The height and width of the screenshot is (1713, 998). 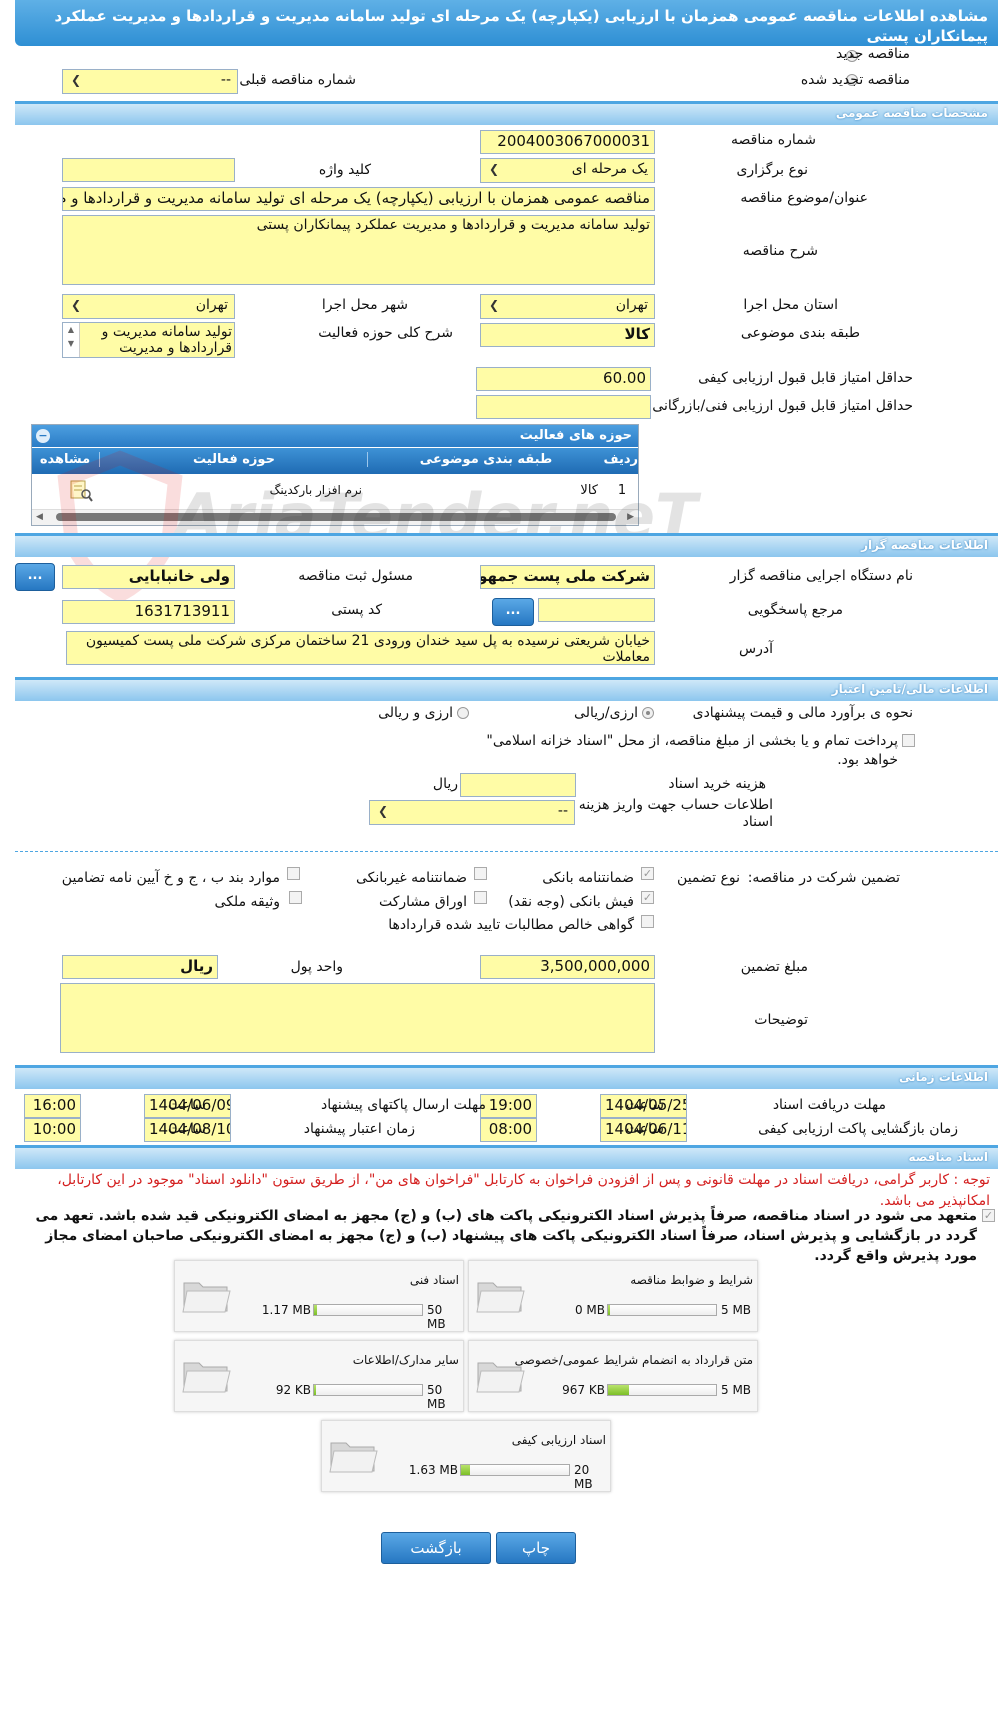 I want to click on prev-number-label: شماره مناقصه قبلی, so click(x=297, y=80).